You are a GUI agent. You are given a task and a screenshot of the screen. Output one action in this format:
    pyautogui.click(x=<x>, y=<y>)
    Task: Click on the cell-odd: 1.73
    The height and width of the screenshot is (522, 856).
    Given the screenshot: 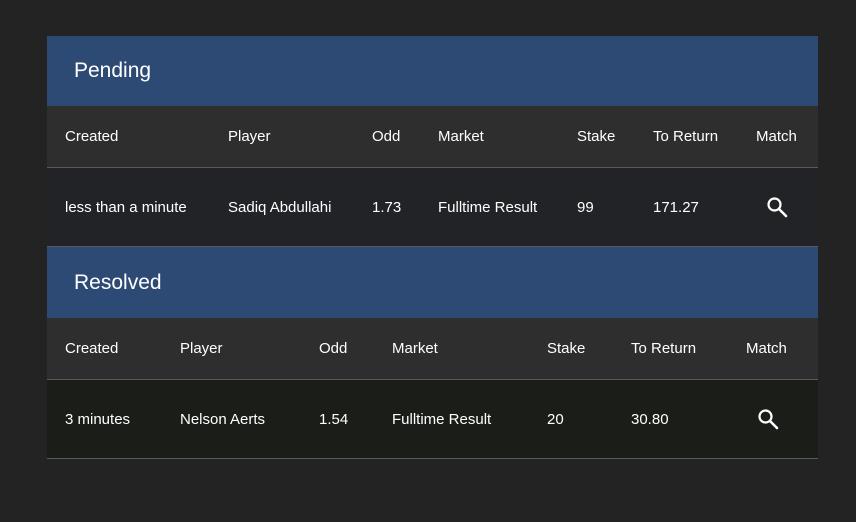 What is the action you would take?
    pyautogui.click(x=387, y=207)
    